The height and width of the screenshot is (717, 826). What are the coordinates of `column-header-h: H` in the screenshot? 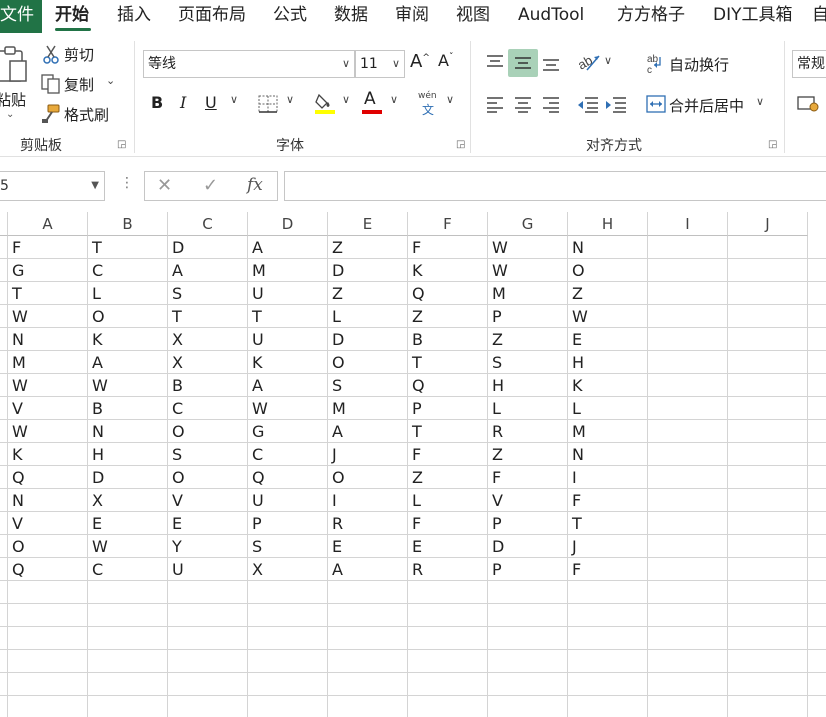 It's located at (608, 224).